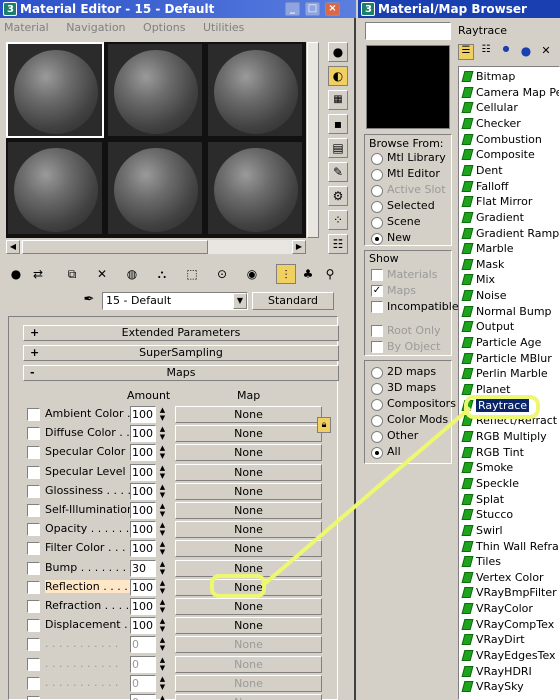 The height and width of the screenshot is (700, 560). What do you see at coordinates (366, 497) in the screenshot?
I see `annotation-connector` at bounding box center [366, 497].